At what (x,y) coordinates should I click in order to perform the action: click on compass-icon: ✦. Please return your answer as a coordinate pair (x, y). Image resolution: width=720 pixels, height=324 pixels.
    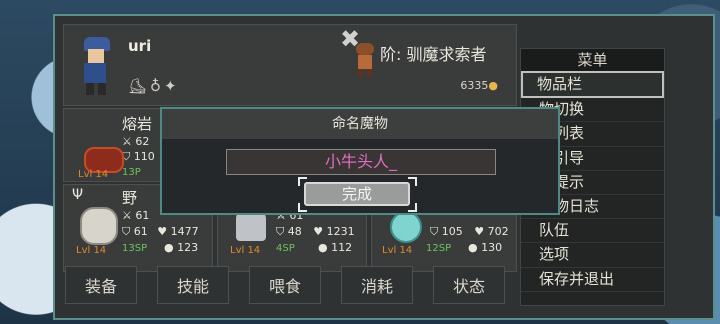
    Looking at the image, I should click on (172, 86).